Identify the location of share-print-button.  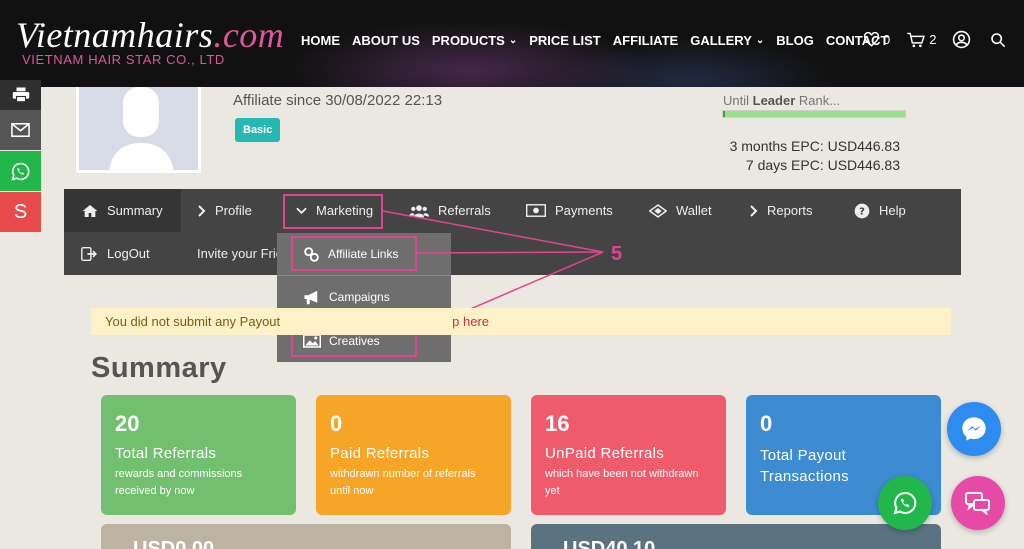
(20, 95).